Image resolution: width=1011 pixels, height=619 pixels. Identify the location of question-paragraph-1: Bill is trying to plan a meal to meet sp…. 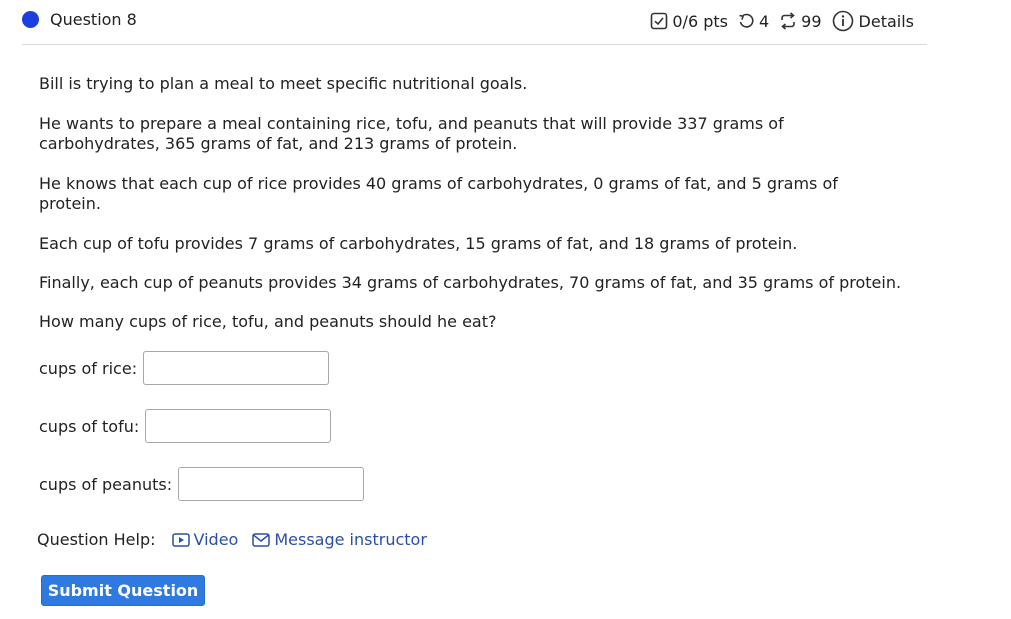
(283, 83).